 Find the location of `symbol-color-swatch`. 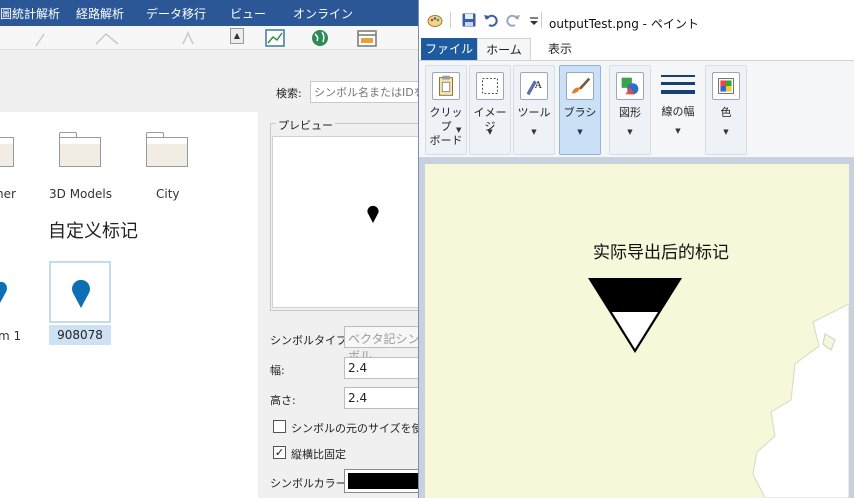

symbol-color-swatch is located at coordinates (382, 481).